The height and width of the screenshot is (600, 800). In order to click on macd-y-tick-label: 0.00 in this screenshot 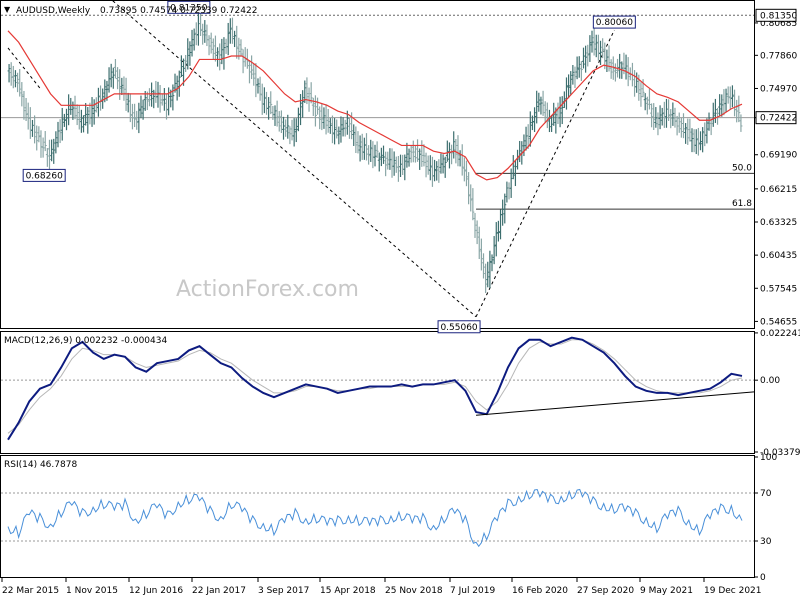, I will do `click(770, 381)`.